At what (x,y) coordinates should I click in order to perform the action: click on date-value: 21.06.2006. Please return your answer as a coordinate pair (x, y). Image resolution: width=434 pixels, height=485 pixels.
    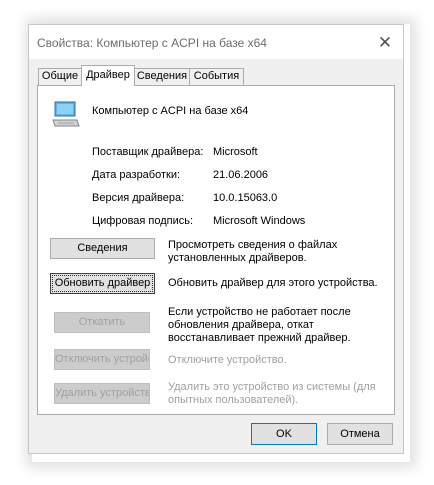
    Looking at the image, I should click on (241, 175).